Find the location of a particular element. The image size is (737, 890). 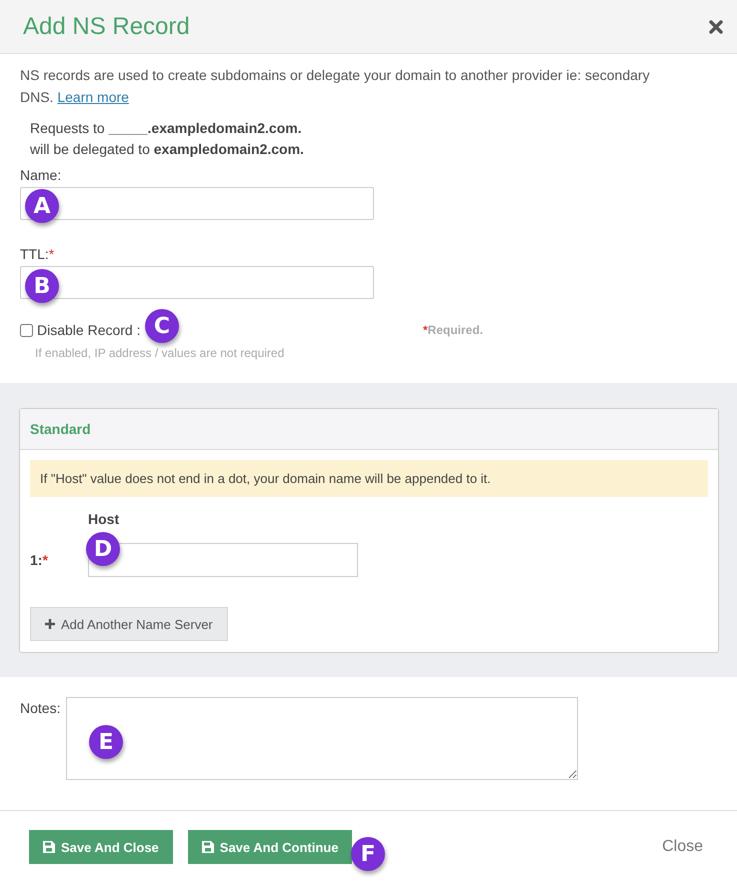

save-button: Save And Continue is located at coordinates (270, 847).